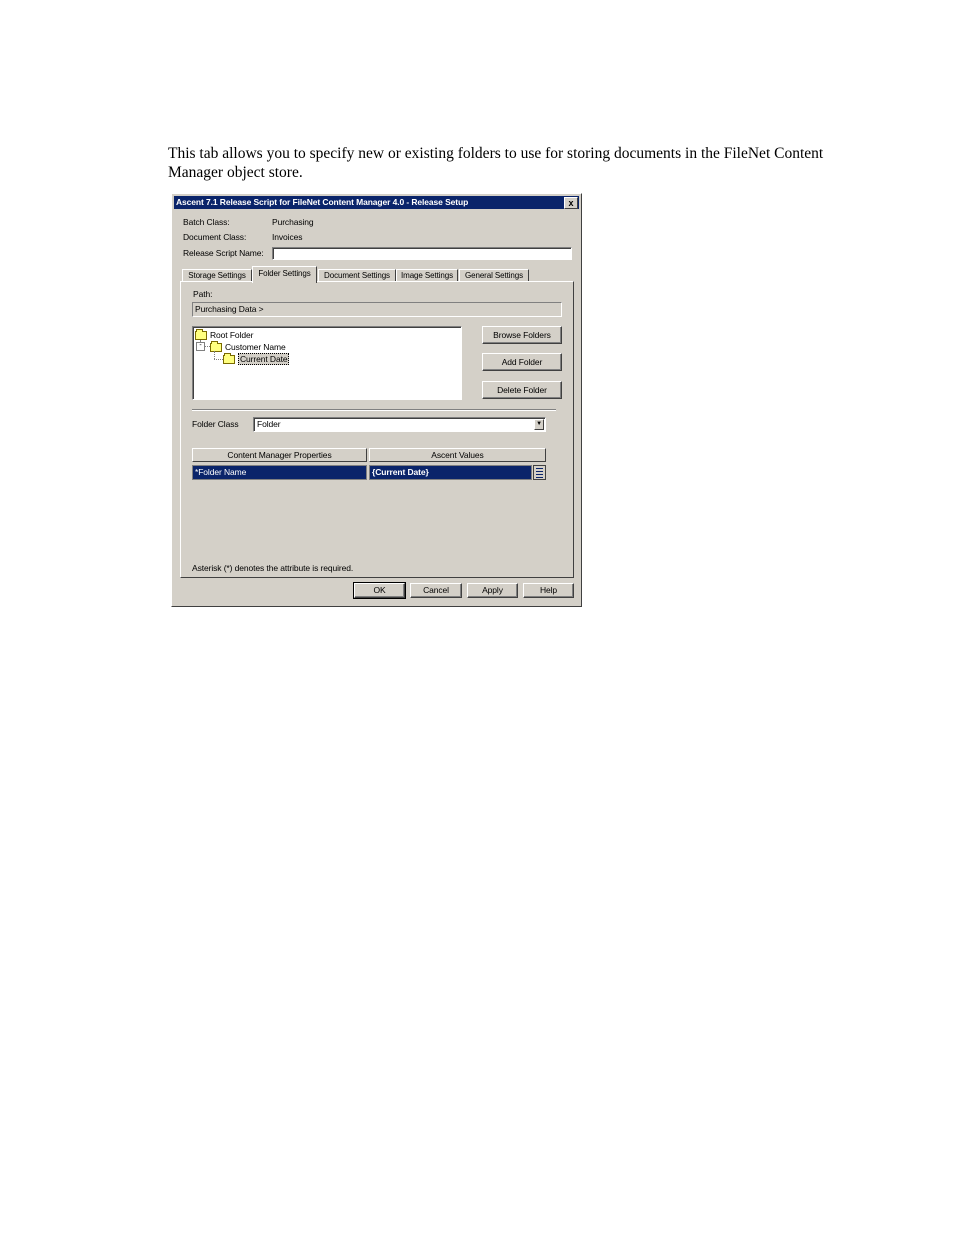 The height and width of the screenshot is (1235, 954). Describe the element at coordinates (248, 347) in the screenshot. I see `tree-item-customer-name: Customer Name` at that location.